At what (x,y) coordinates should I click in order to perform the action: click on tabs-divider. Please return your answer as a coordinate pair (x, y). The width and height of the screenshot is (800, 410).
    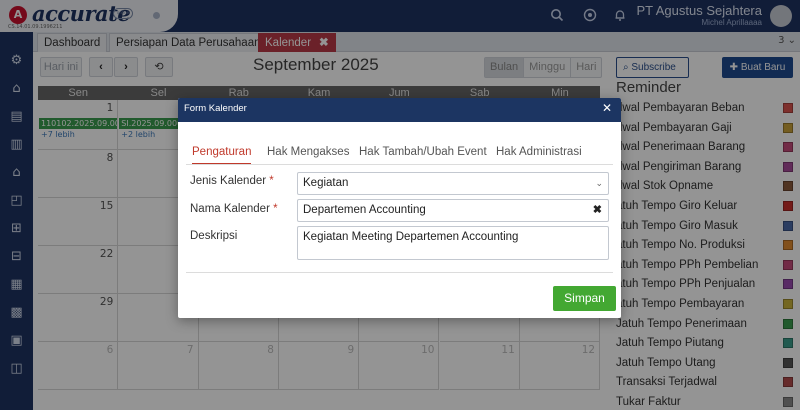
    Looking at the image, I should click on (399, 164).